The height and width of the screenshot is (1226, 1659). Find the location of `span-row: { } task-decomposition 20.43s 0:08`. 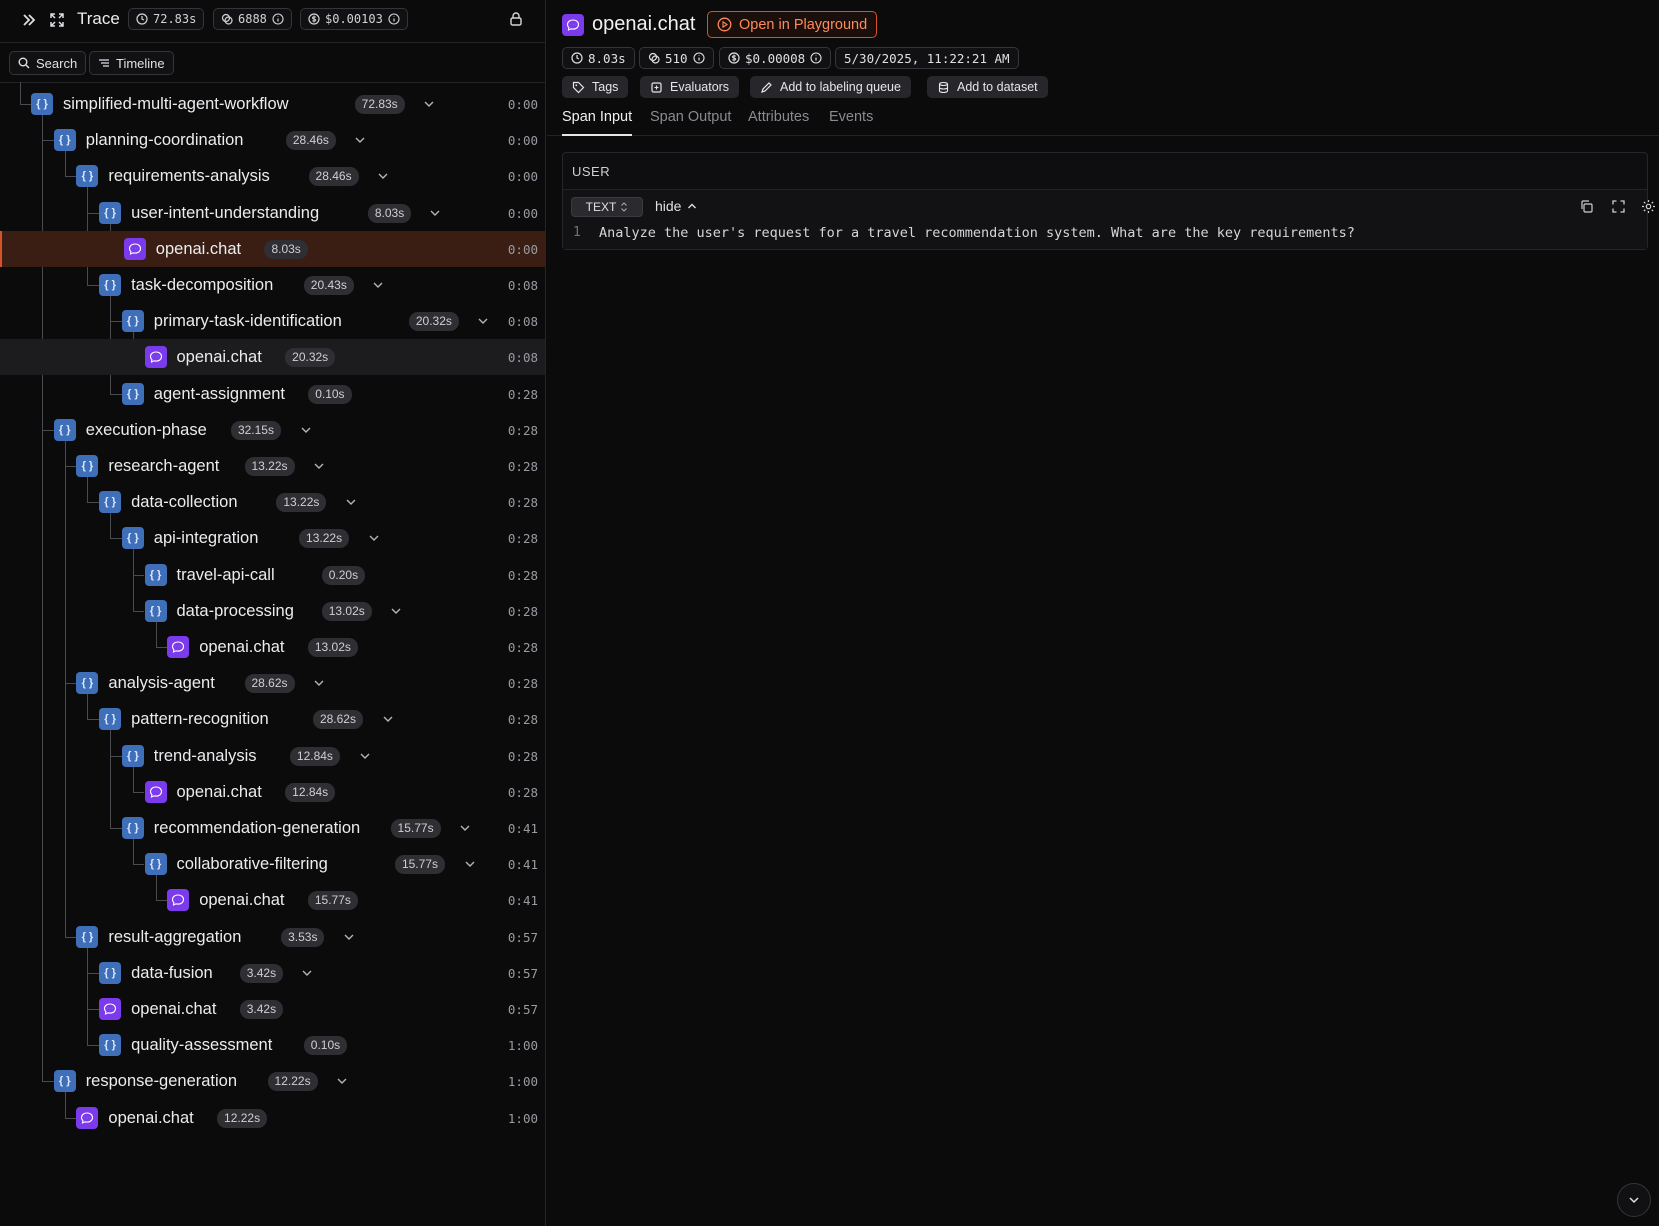

span-row: { } task-decomposition 20.43s 0:08 is located at coordinates (272, 285).